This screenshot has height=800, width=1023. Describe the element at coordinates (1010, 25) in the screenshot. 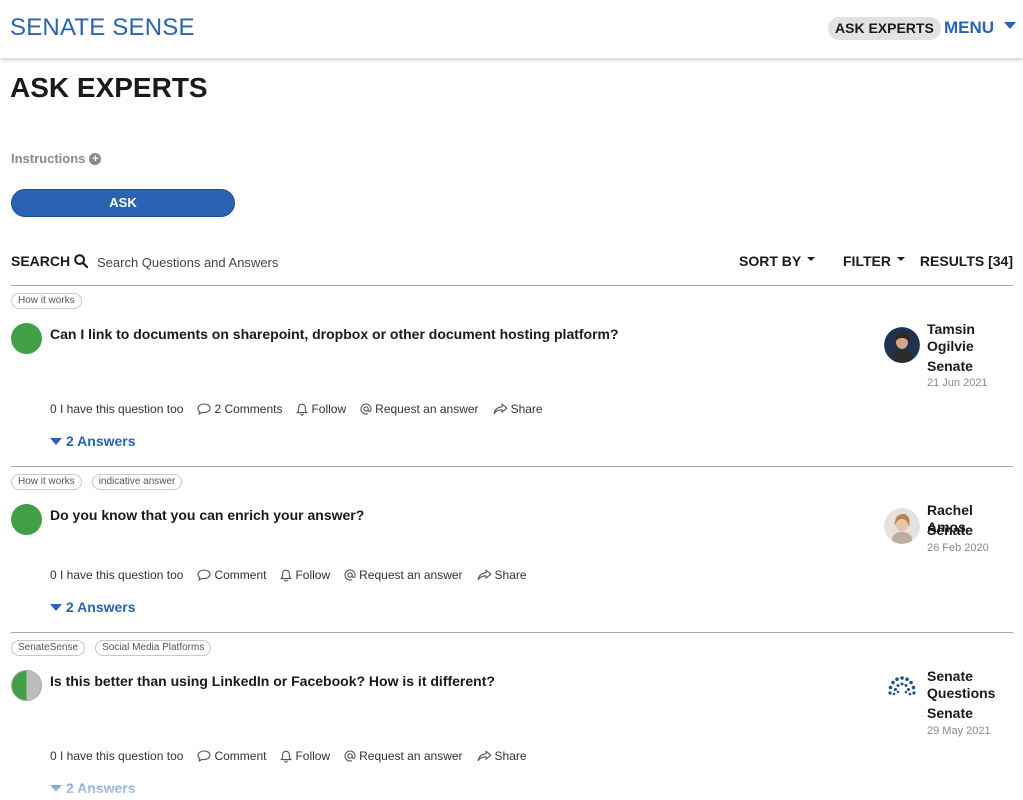

I see `chevron-down-icon` at that location.